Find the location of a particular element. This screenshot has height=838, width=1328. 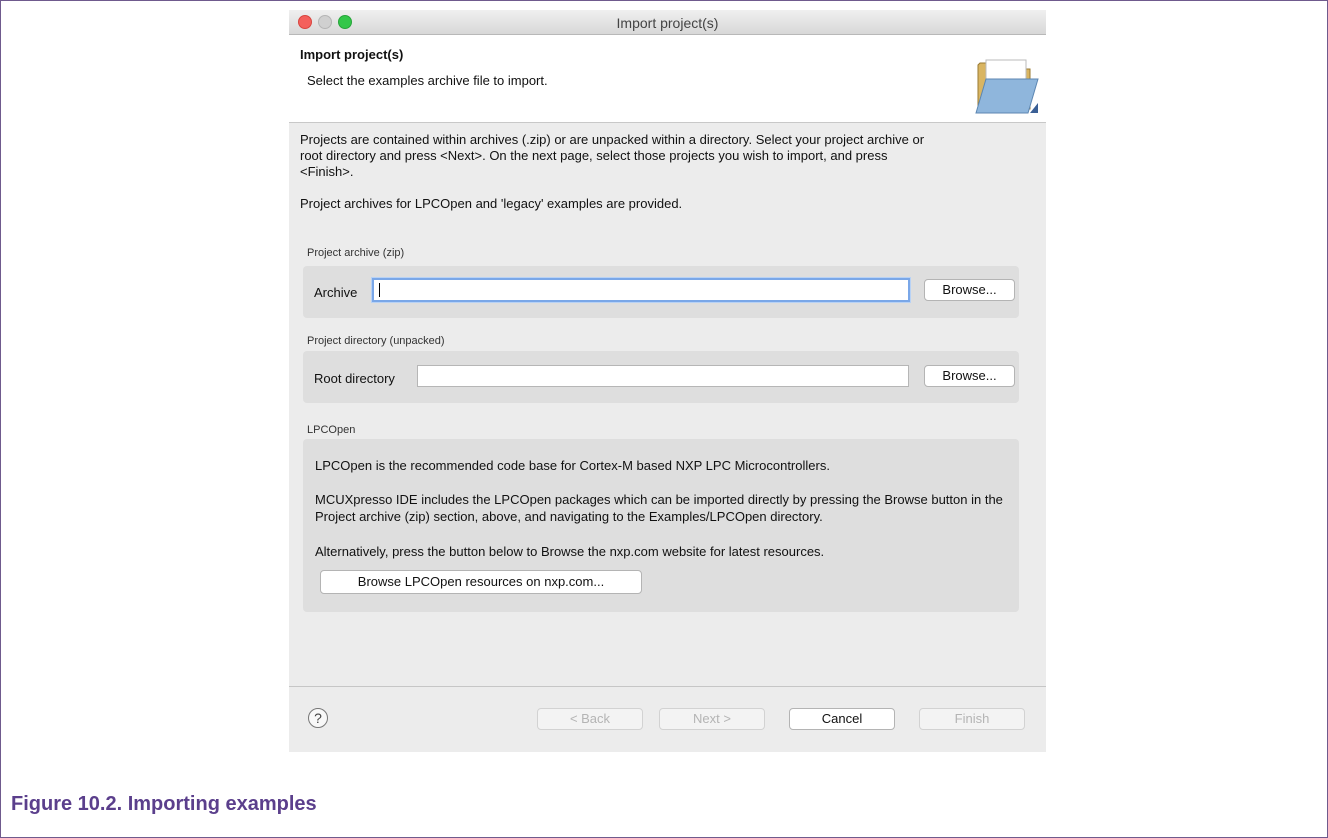

footer-divider is located at coordinates (667, 686).